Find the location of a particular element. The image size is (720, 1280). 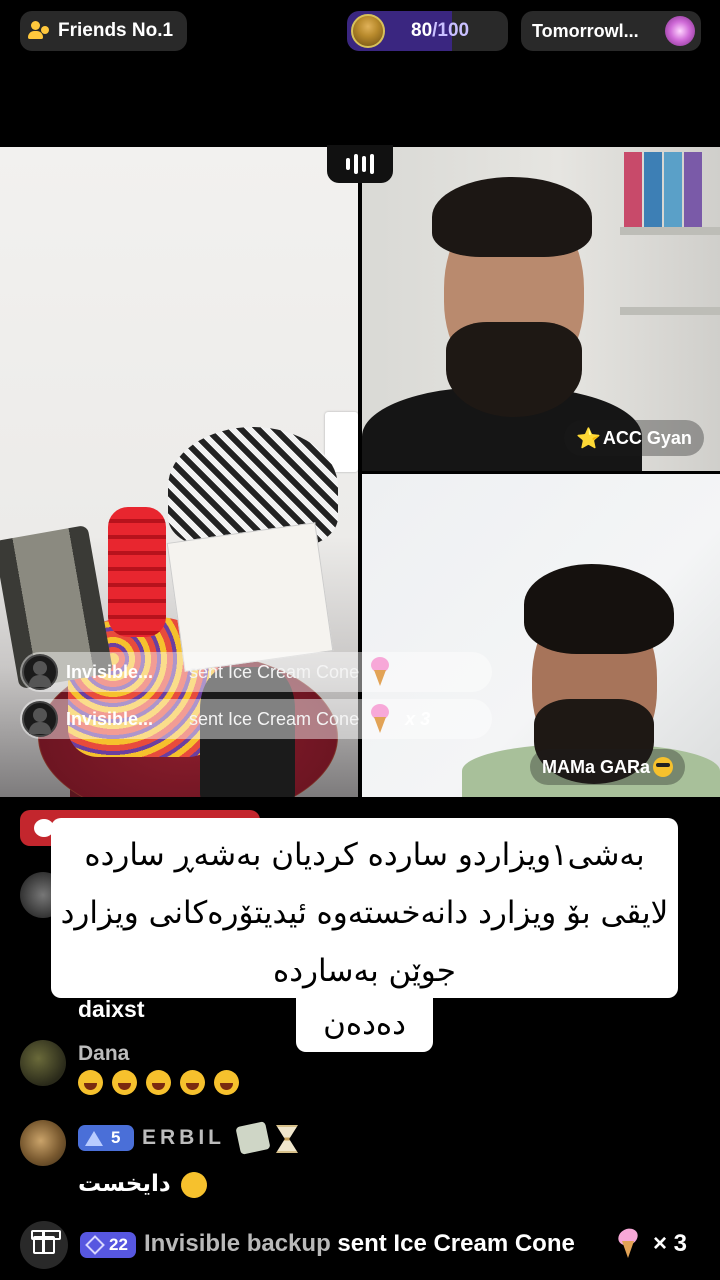

gift-icon is located at coordinates (46, 1242).